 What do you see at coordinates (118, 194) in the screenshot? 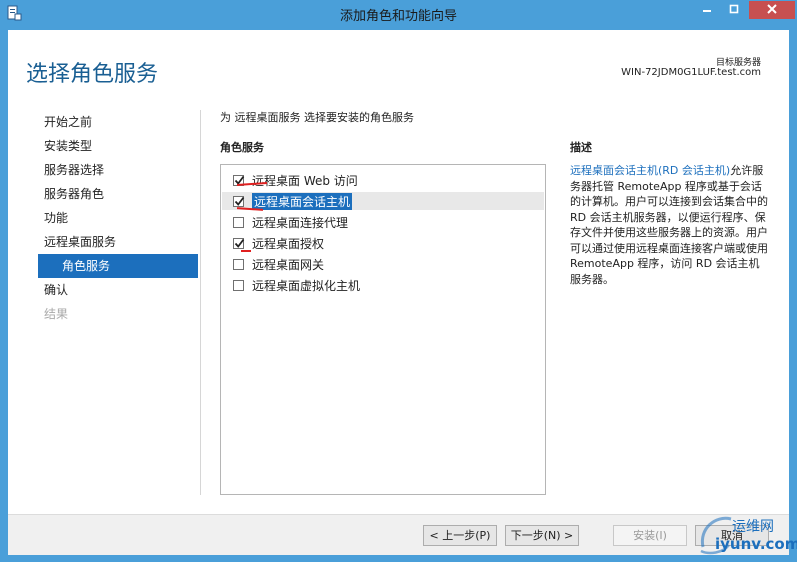
I see `nav-item-server-roles: 服务器角色` at bounding box center [118, 194].